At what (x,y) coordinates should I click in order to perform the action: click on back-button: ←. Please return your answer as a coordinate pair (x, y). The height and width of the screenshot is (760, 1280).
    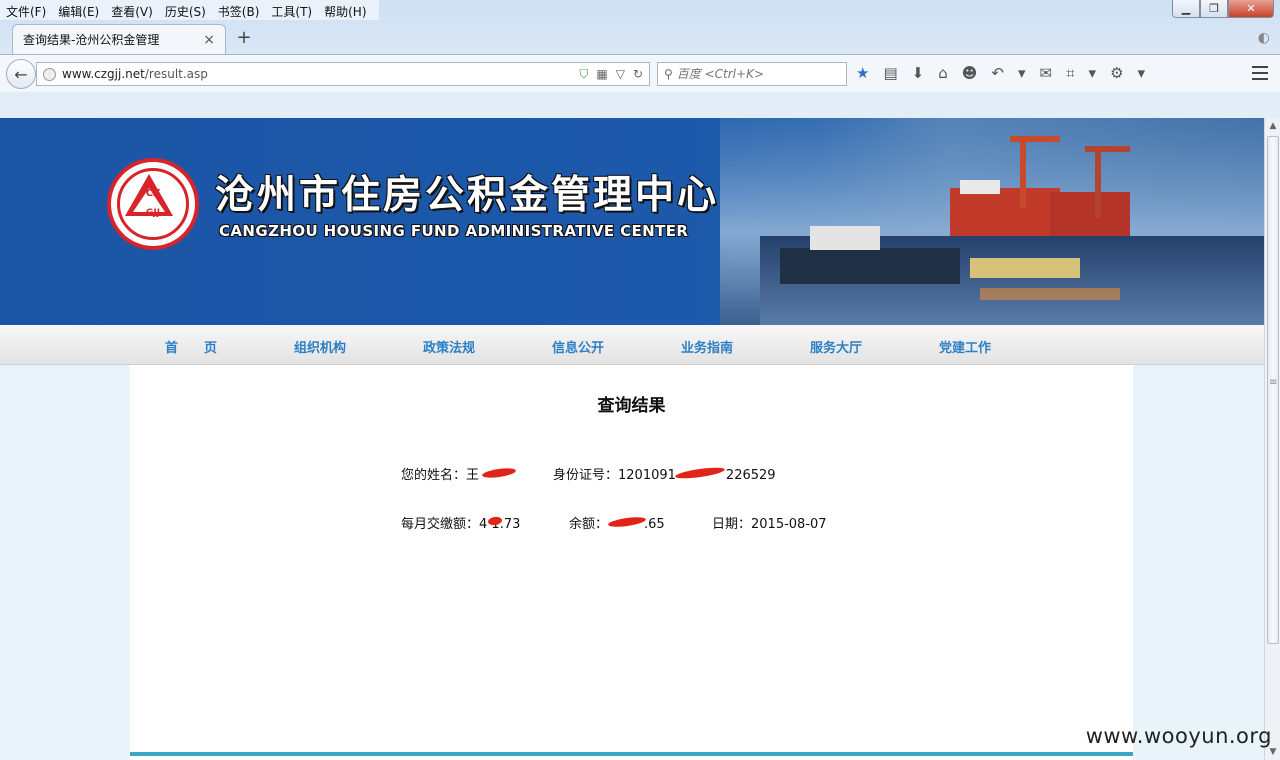
    Looking at the image, I should click on (21, 74).